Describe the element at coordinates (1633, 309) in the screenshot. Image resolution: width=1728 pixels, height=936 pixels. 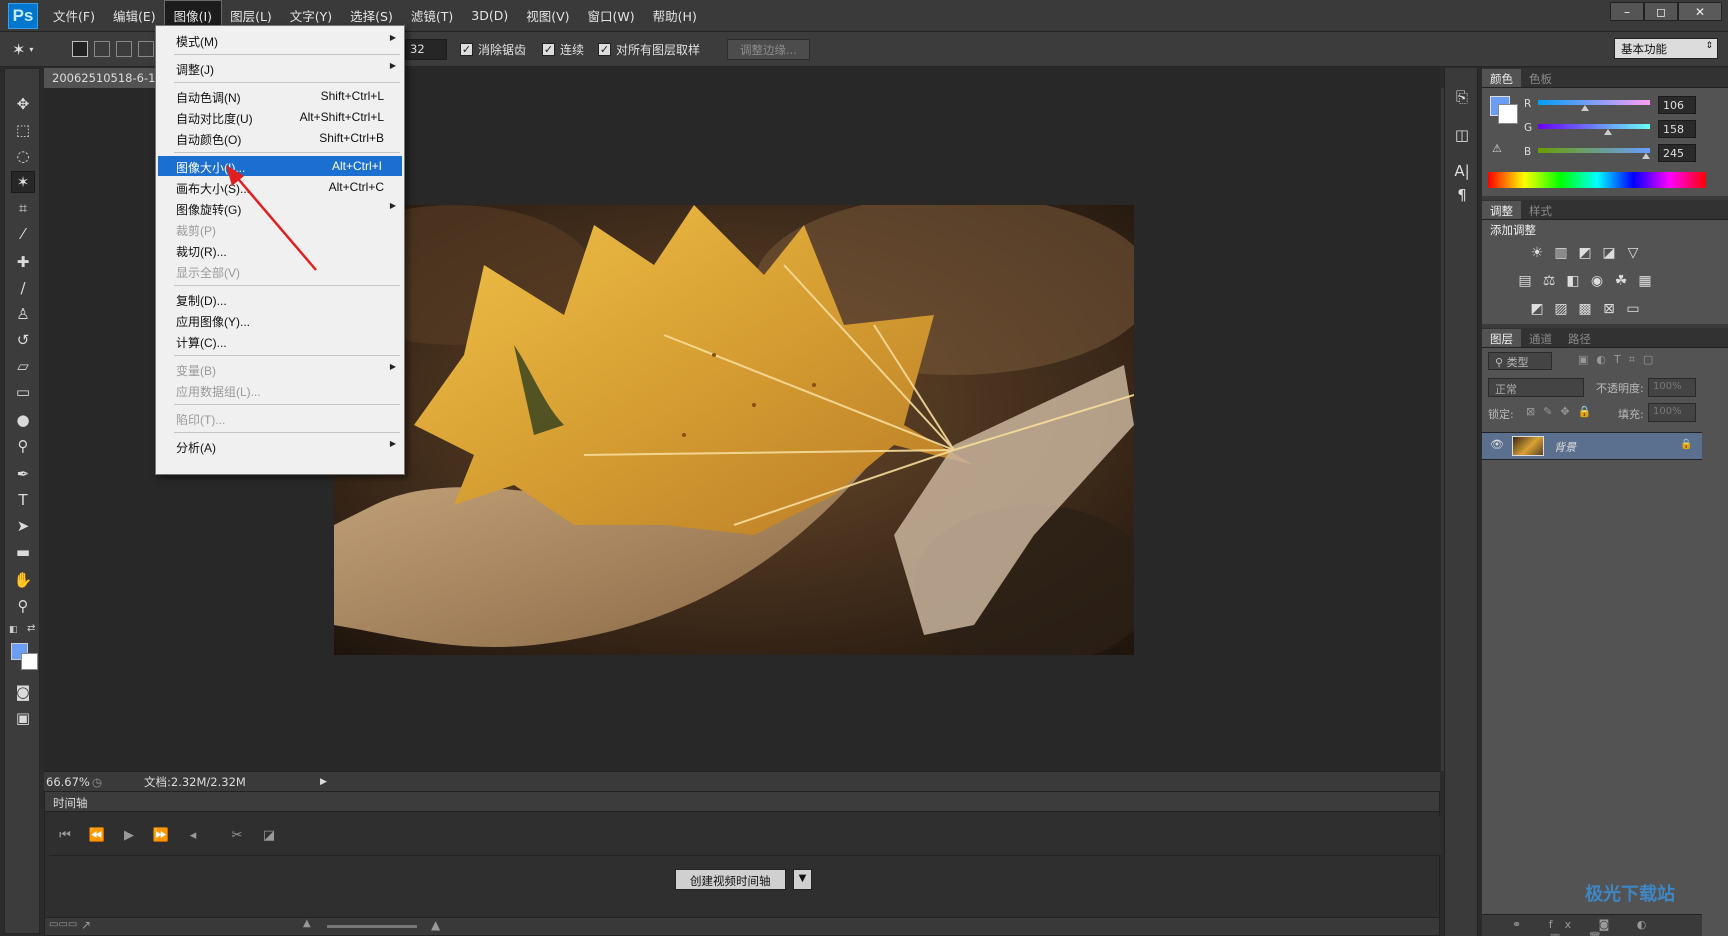
I see `gradient-map-icon: ▭` at that location.